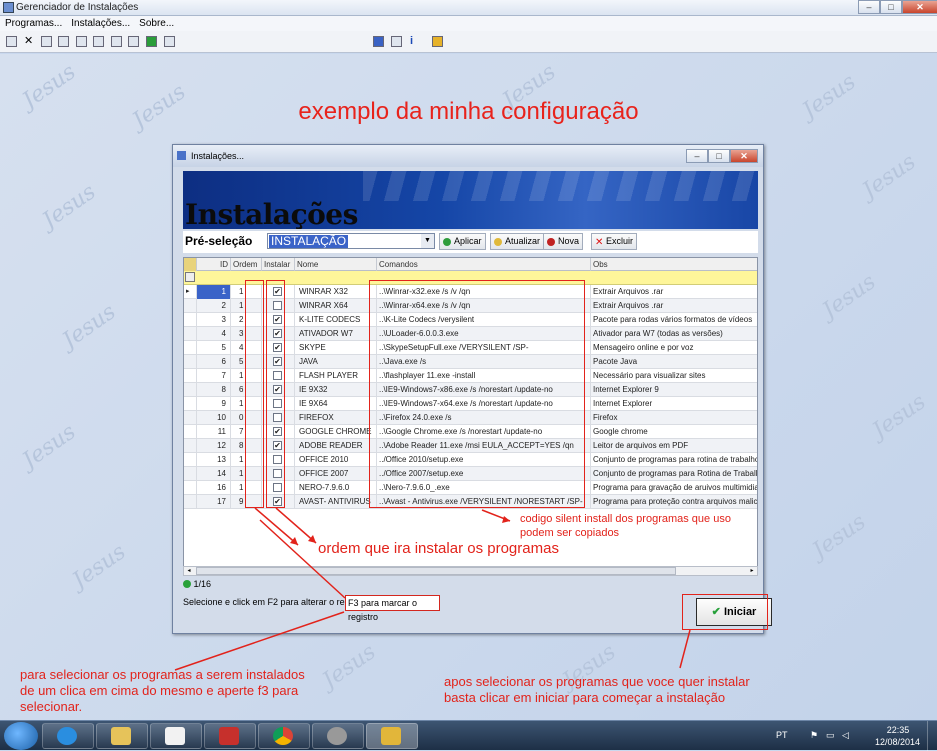 The image size is (937, 751). Describe the element at coordinates (21, 736) in the screenshot. I see `windows-start-button` at that location.